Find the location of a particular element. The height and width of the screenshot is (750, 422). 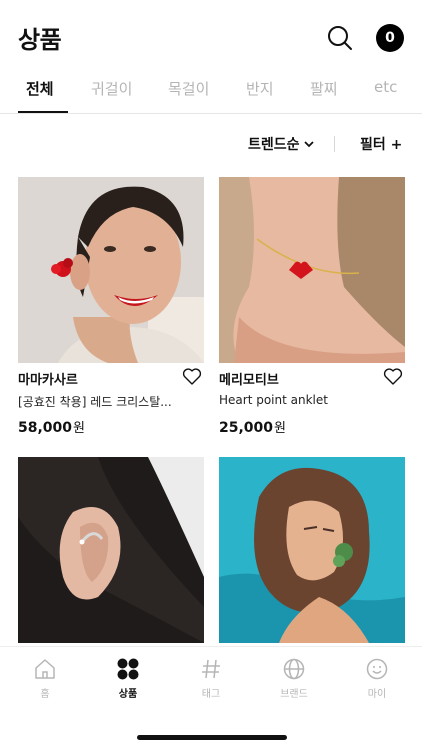

nav-products-label: 상품 is located at coordinates (128, 694).